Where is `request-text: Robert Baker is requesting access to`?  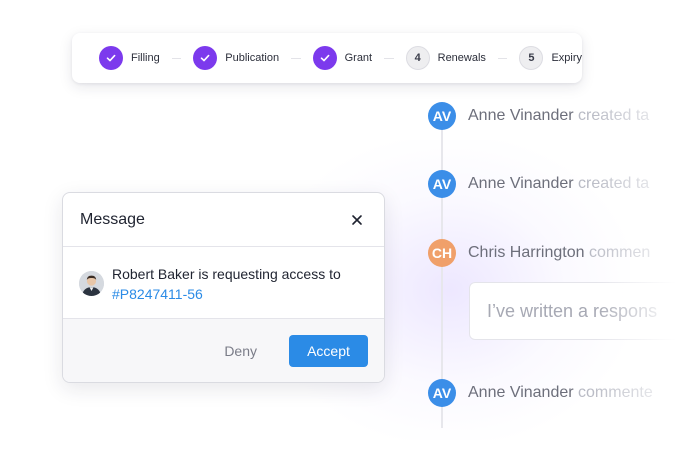 request-text: Robert Baker is requesting access to is located at coordinates (226, 274).